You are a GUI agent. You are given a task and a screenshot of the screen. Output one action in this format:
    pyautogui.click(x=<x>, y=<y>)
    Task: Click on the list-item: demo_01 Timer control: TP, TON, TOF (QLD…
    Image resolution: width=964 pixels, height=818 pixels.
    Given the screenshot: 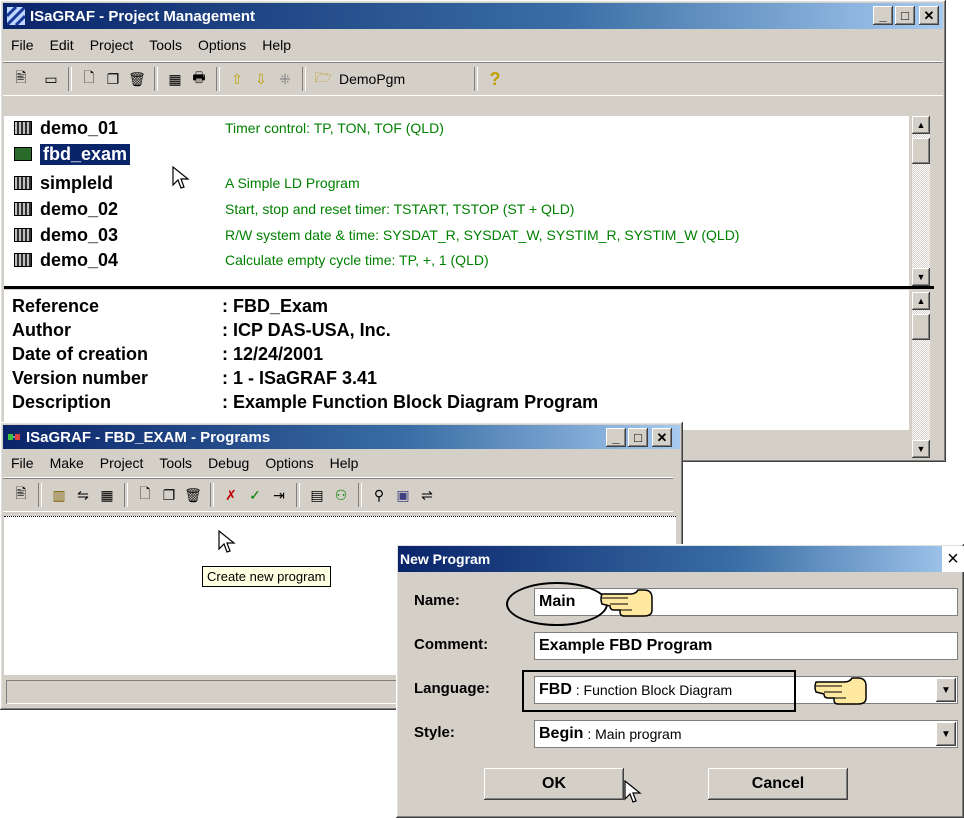 What is the action you would take?
    pyautogui.click(x=224, y=128)
    